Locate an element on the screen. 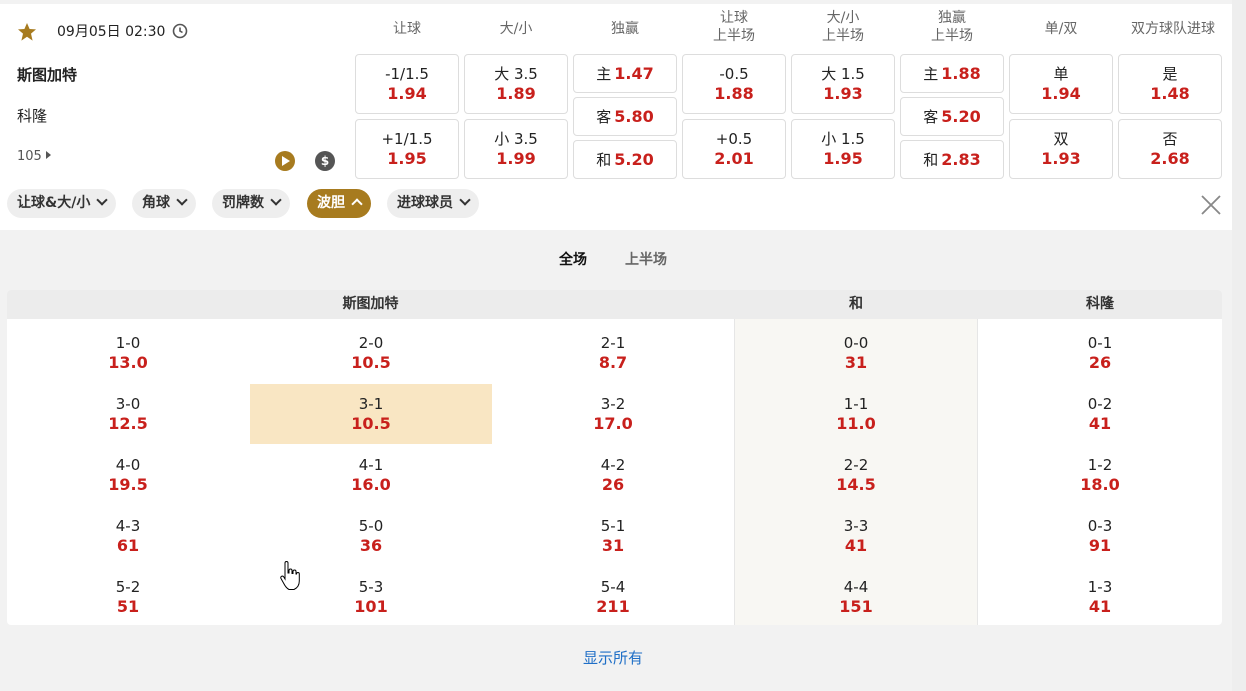 This screenshot has width=1246, height=691. score-label: 1-0 is located at coordinates (128, 343).